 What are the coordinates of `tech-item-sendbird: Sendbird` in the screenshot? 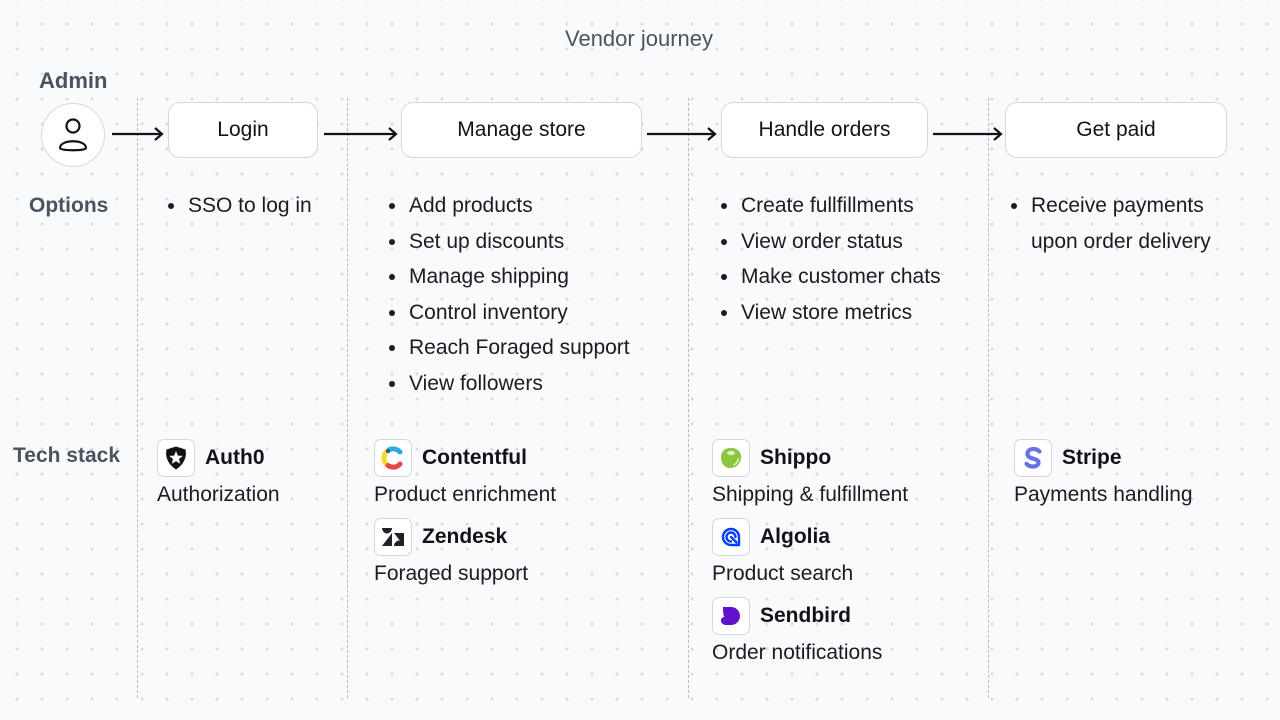 It's located at (810, 616).